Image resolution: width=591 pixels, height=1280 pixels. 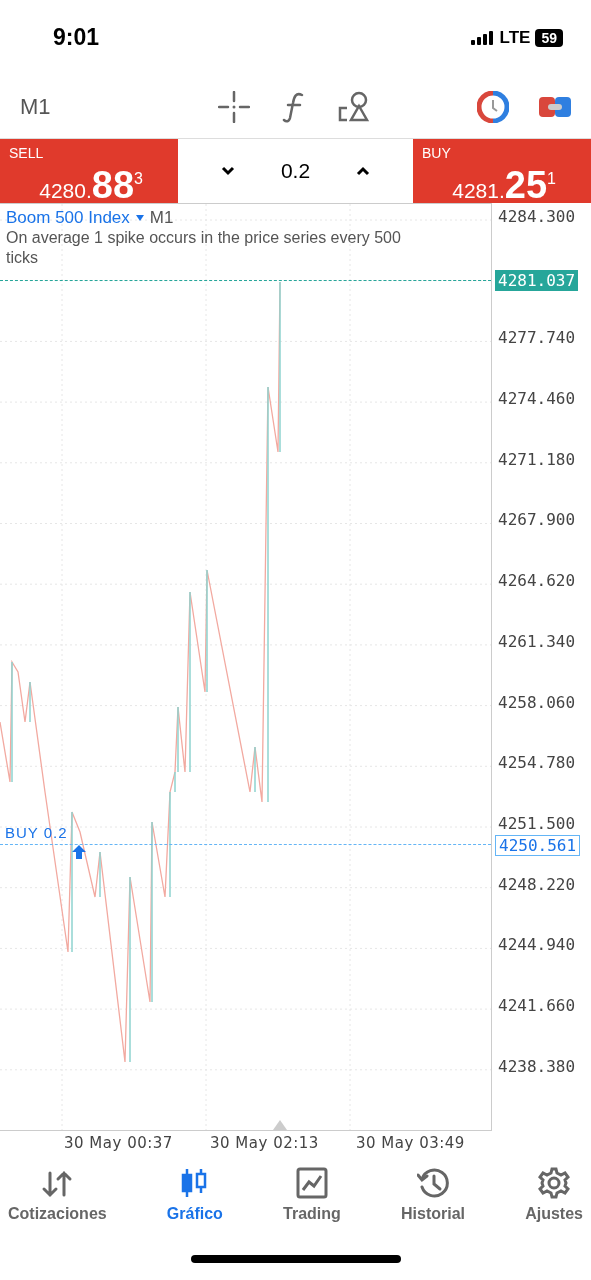 What do you see at coordinates (27, 153) in the screenshot?
I see `price-label: SELL` at bounding box center [27, 153].